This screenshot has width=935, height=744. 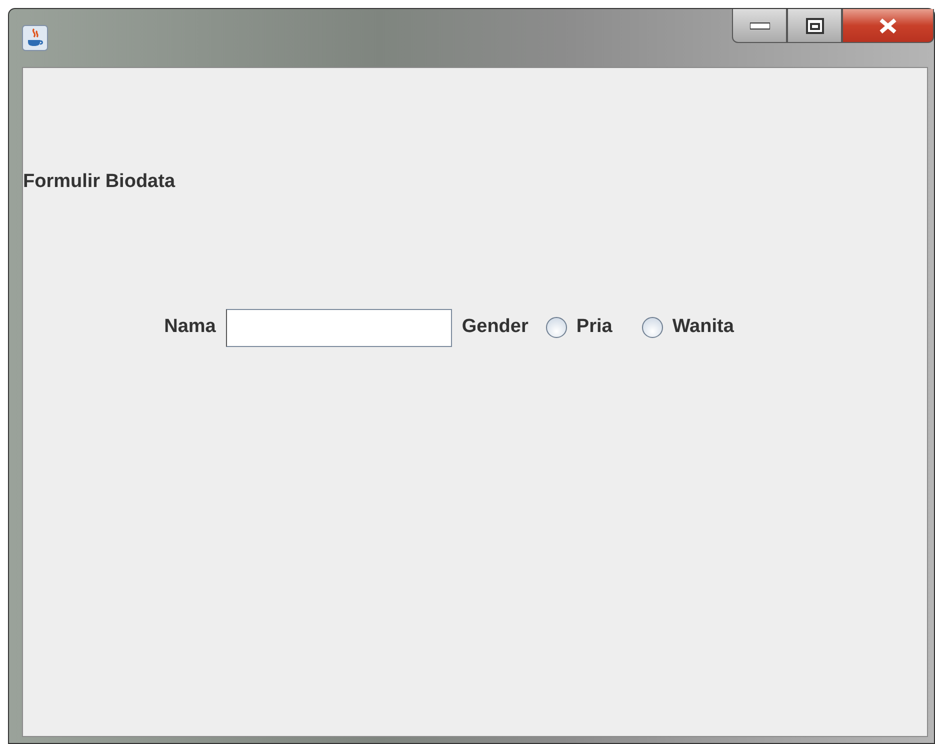 What do you see at coordinates (495, 327) in the screenshot?
I see `gender-label: Gender` at bounding box center [495, 327].